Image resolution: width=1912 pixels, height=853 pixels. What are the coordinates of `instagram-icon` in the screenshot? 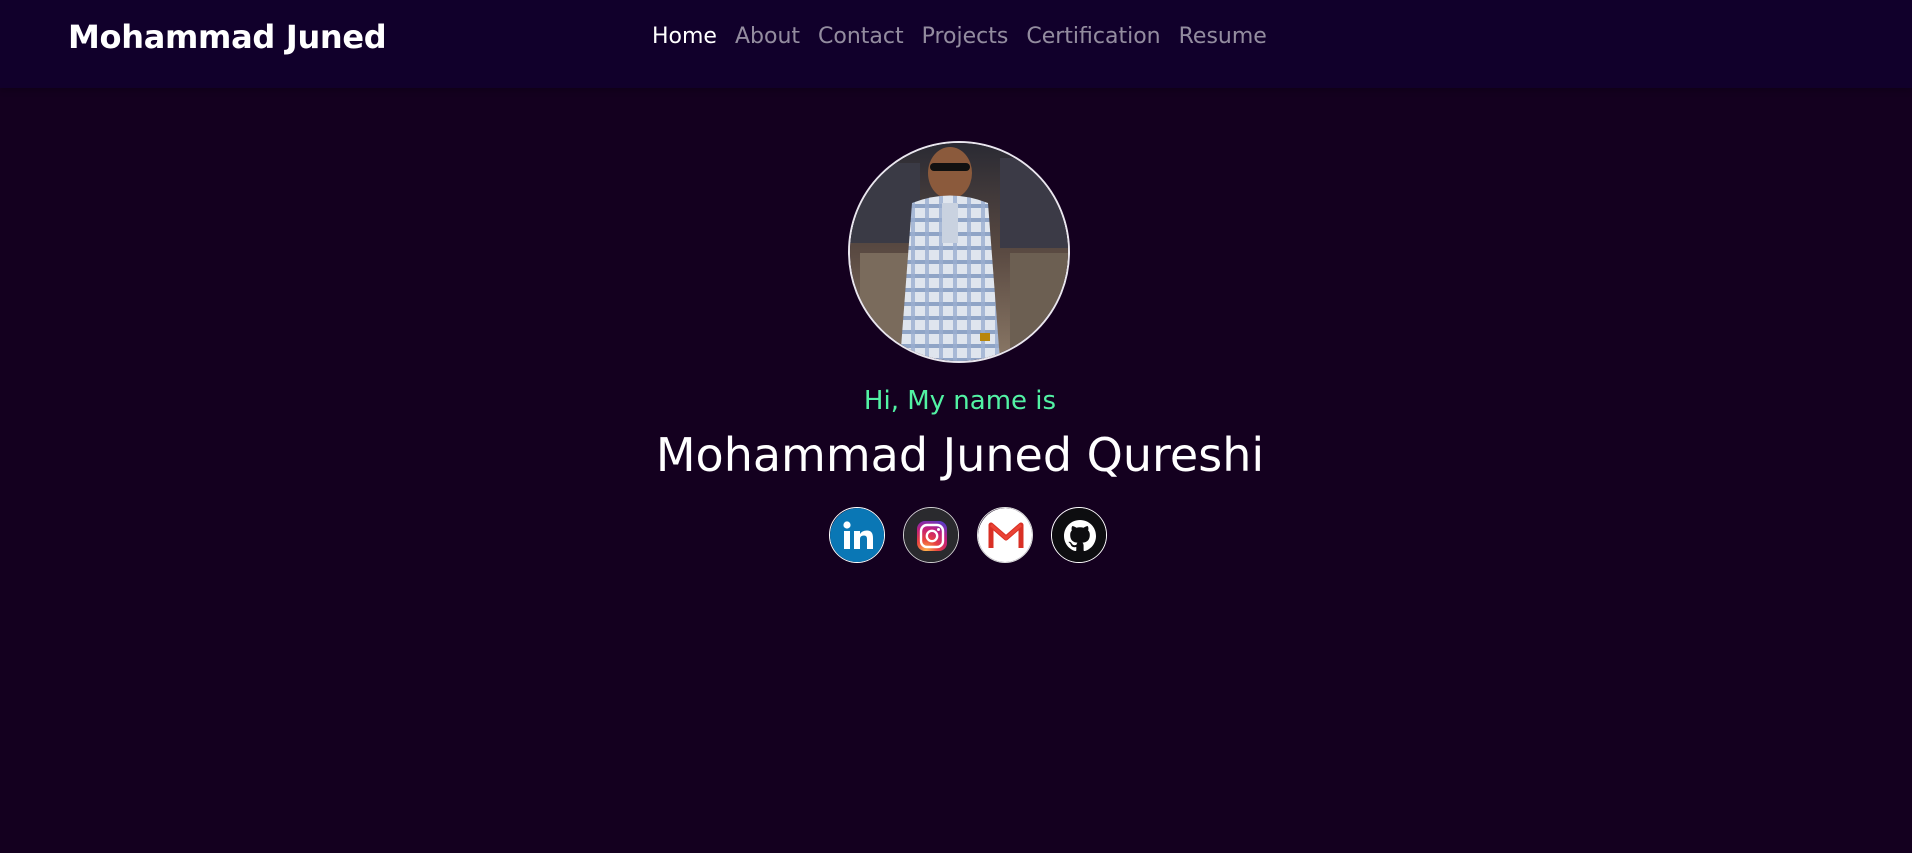 It's located at (931, 535).